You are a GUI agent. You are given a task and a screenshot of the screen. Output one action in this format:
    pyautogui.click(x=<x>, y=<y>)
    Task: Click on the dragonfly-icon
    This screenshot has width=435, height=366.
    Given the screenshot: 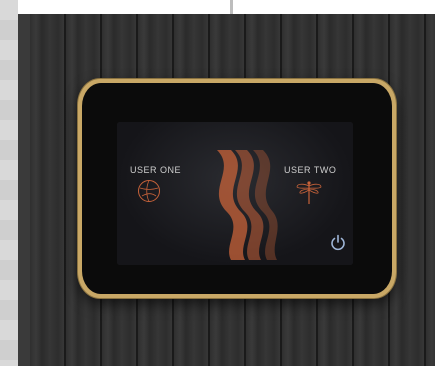 What is the action you would take?
    pyautogui.click(x=309, y=193)
    